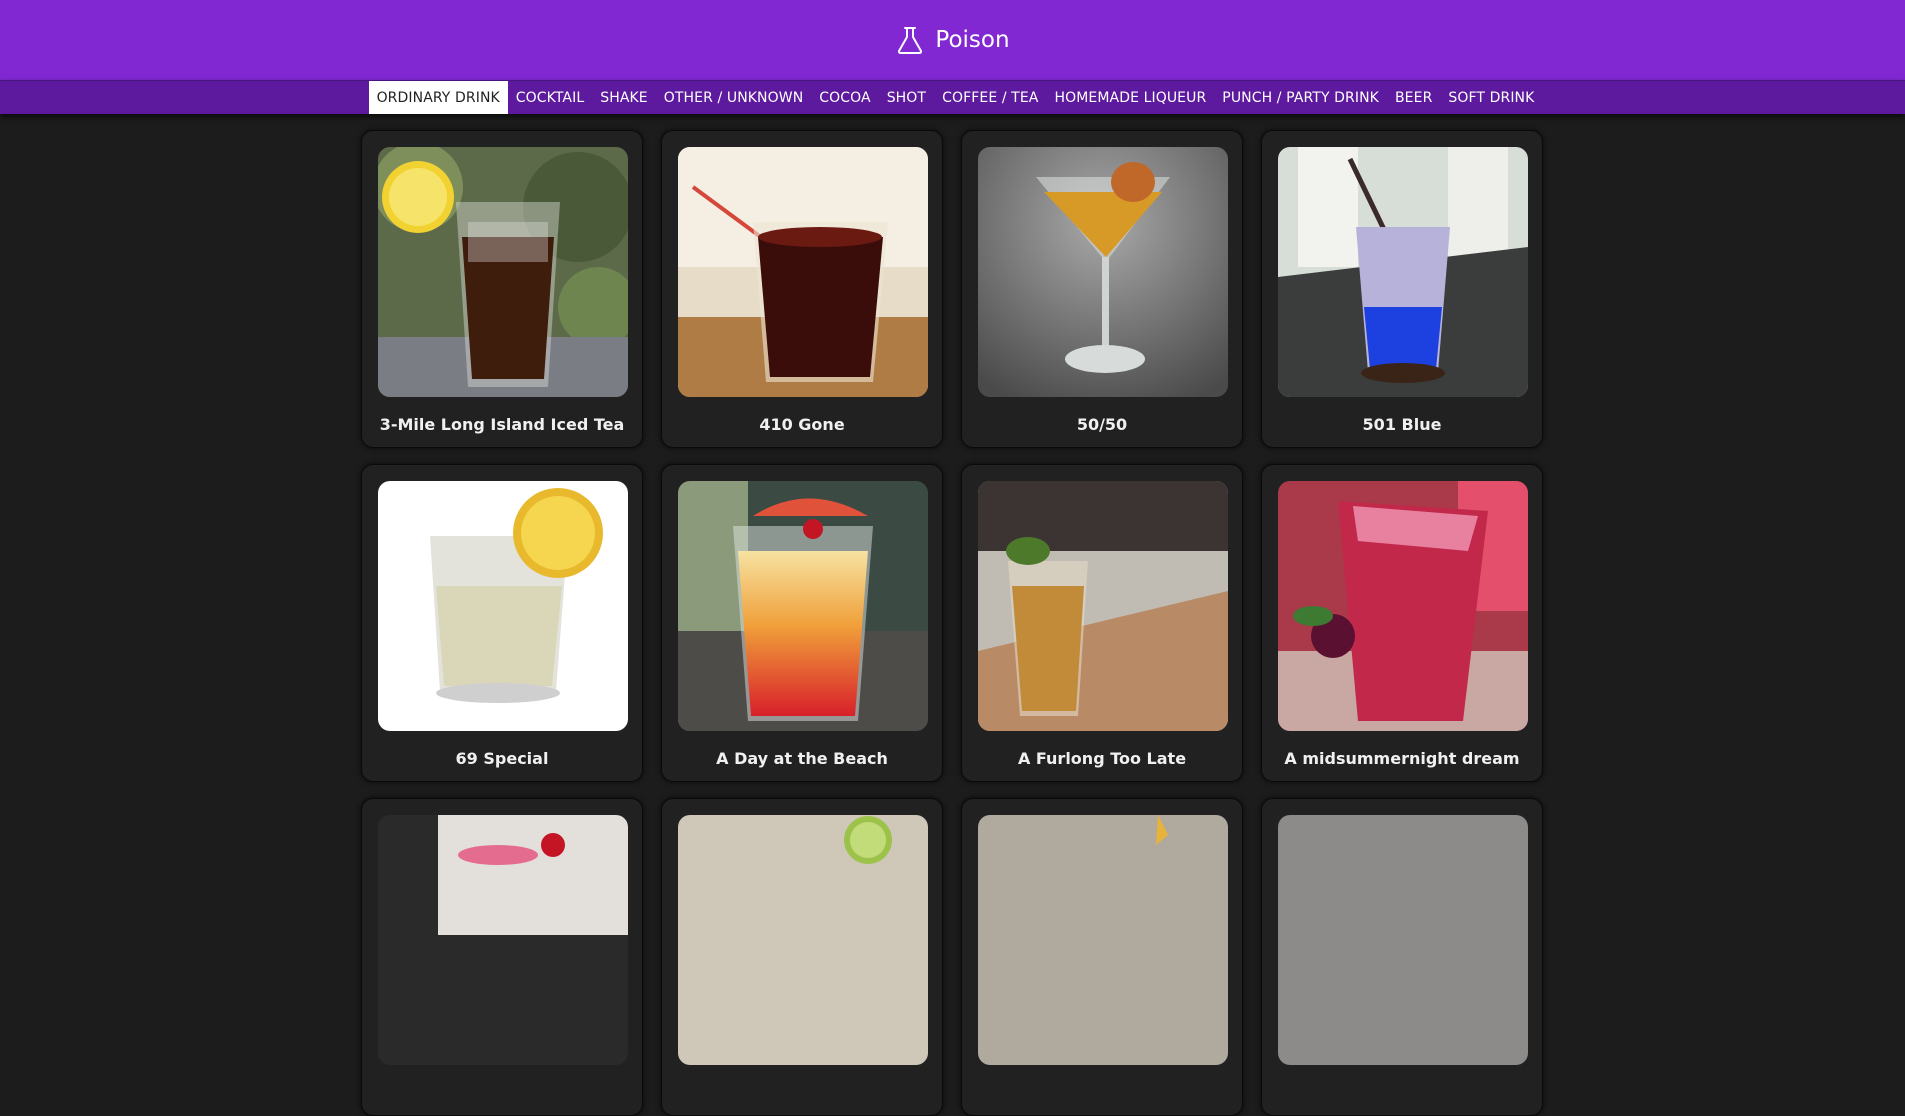  I want to click on brand: Poison, so click(952, 40).